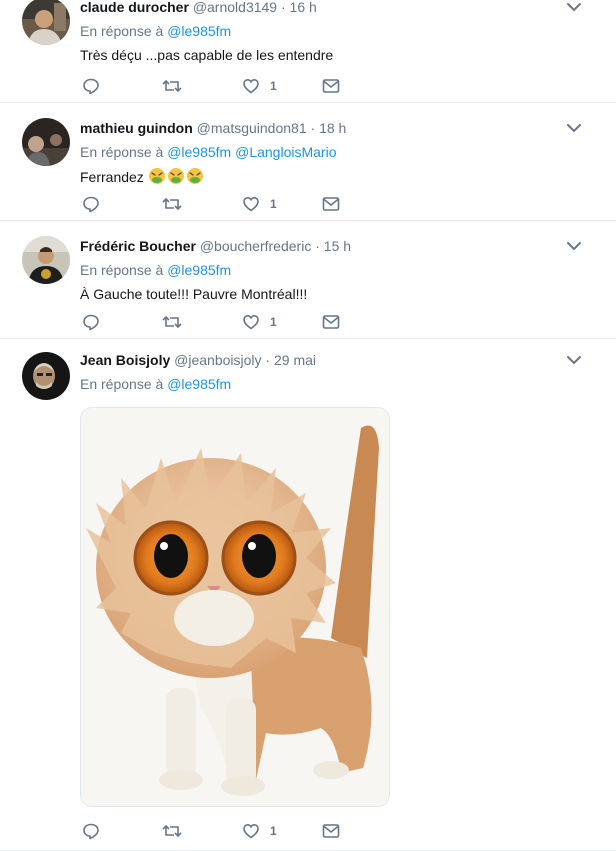 This screenshot has height=851, width=616. I want to click on fullname: Jean Boisjoly, so click(125, 360).